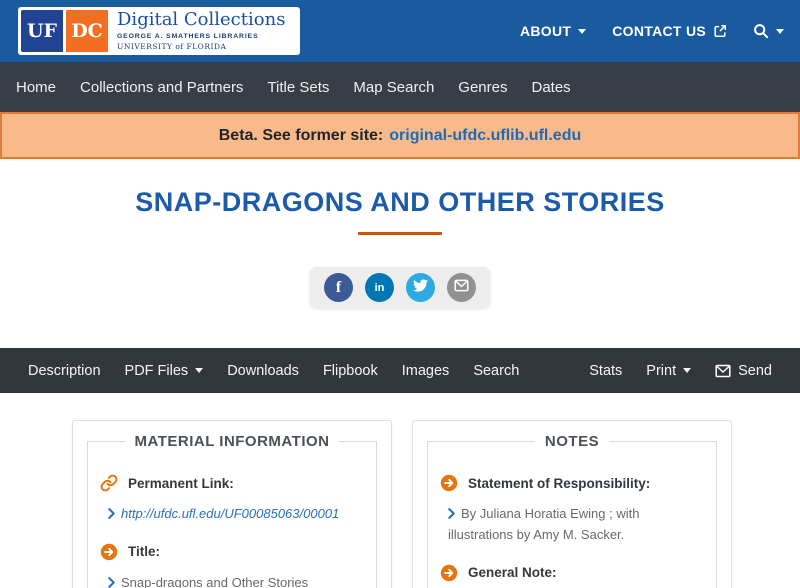 The height and width of the screenshot is (588, 800). What do you see at coordinates (393, 87) in the screenshot?
I see `nav-item-map-search: Map Search` at bounding box center [393, 87].